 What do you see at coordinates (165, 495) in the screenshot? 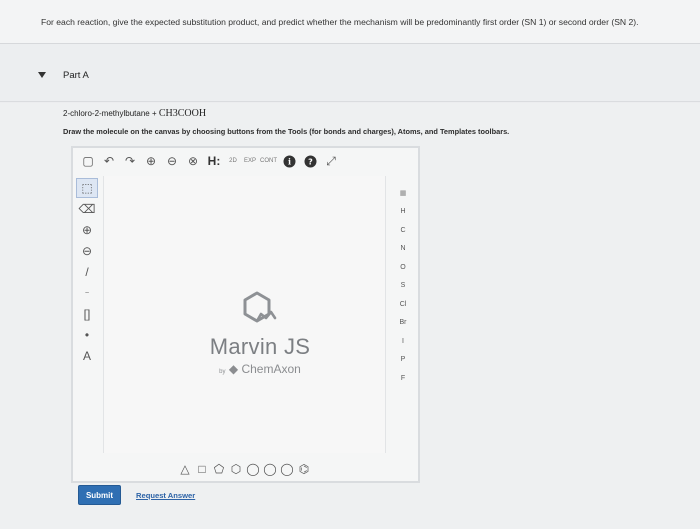
I see `request-answer-link: Request Answer` at bounding box center [165, 495].